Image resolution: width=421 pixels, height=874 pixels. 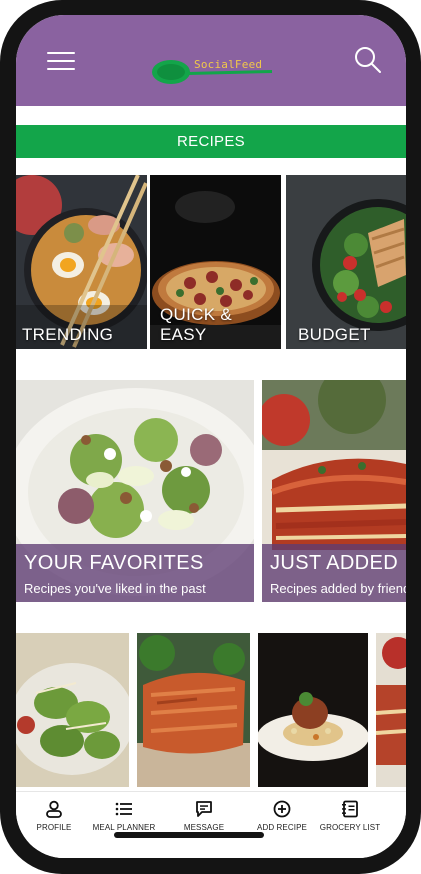 I want to click on home-indicator, so click(x=189, y=835).